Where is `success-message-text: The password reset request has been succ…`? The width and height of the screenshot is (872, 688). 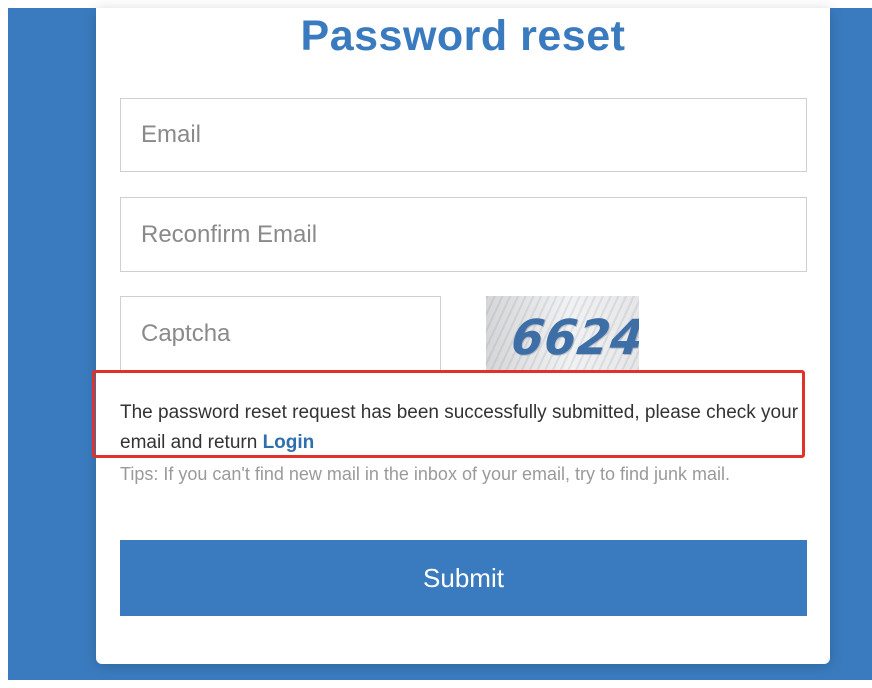 success-message-text: The password reset request has been succ… is located at coordinates (459, 427).